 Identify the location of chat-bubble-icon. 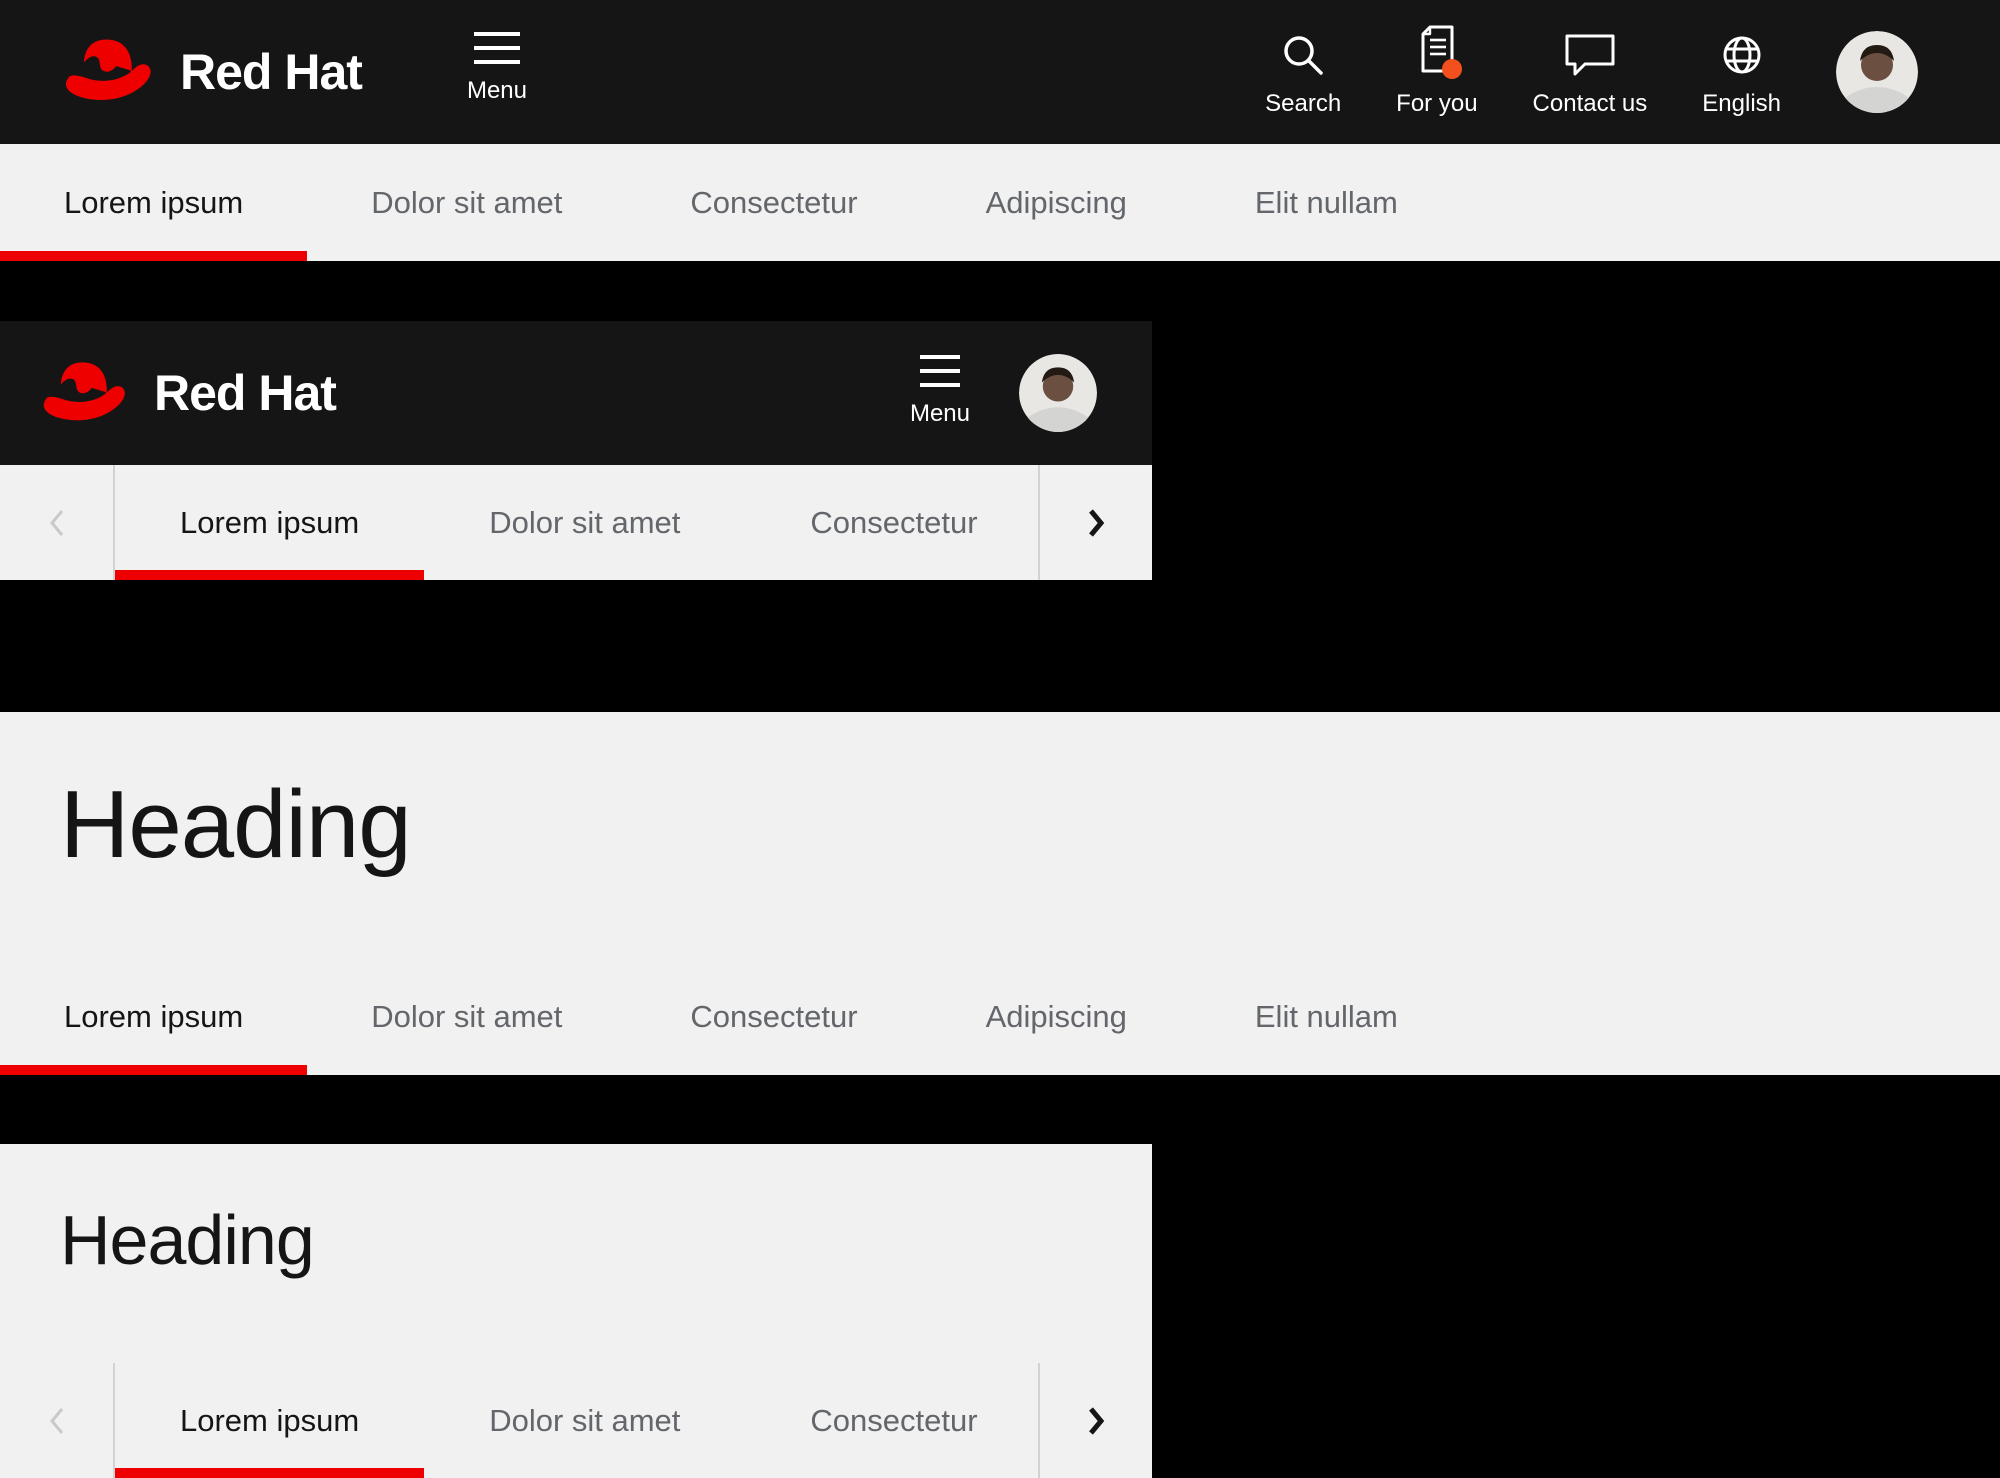
(1590, 53).